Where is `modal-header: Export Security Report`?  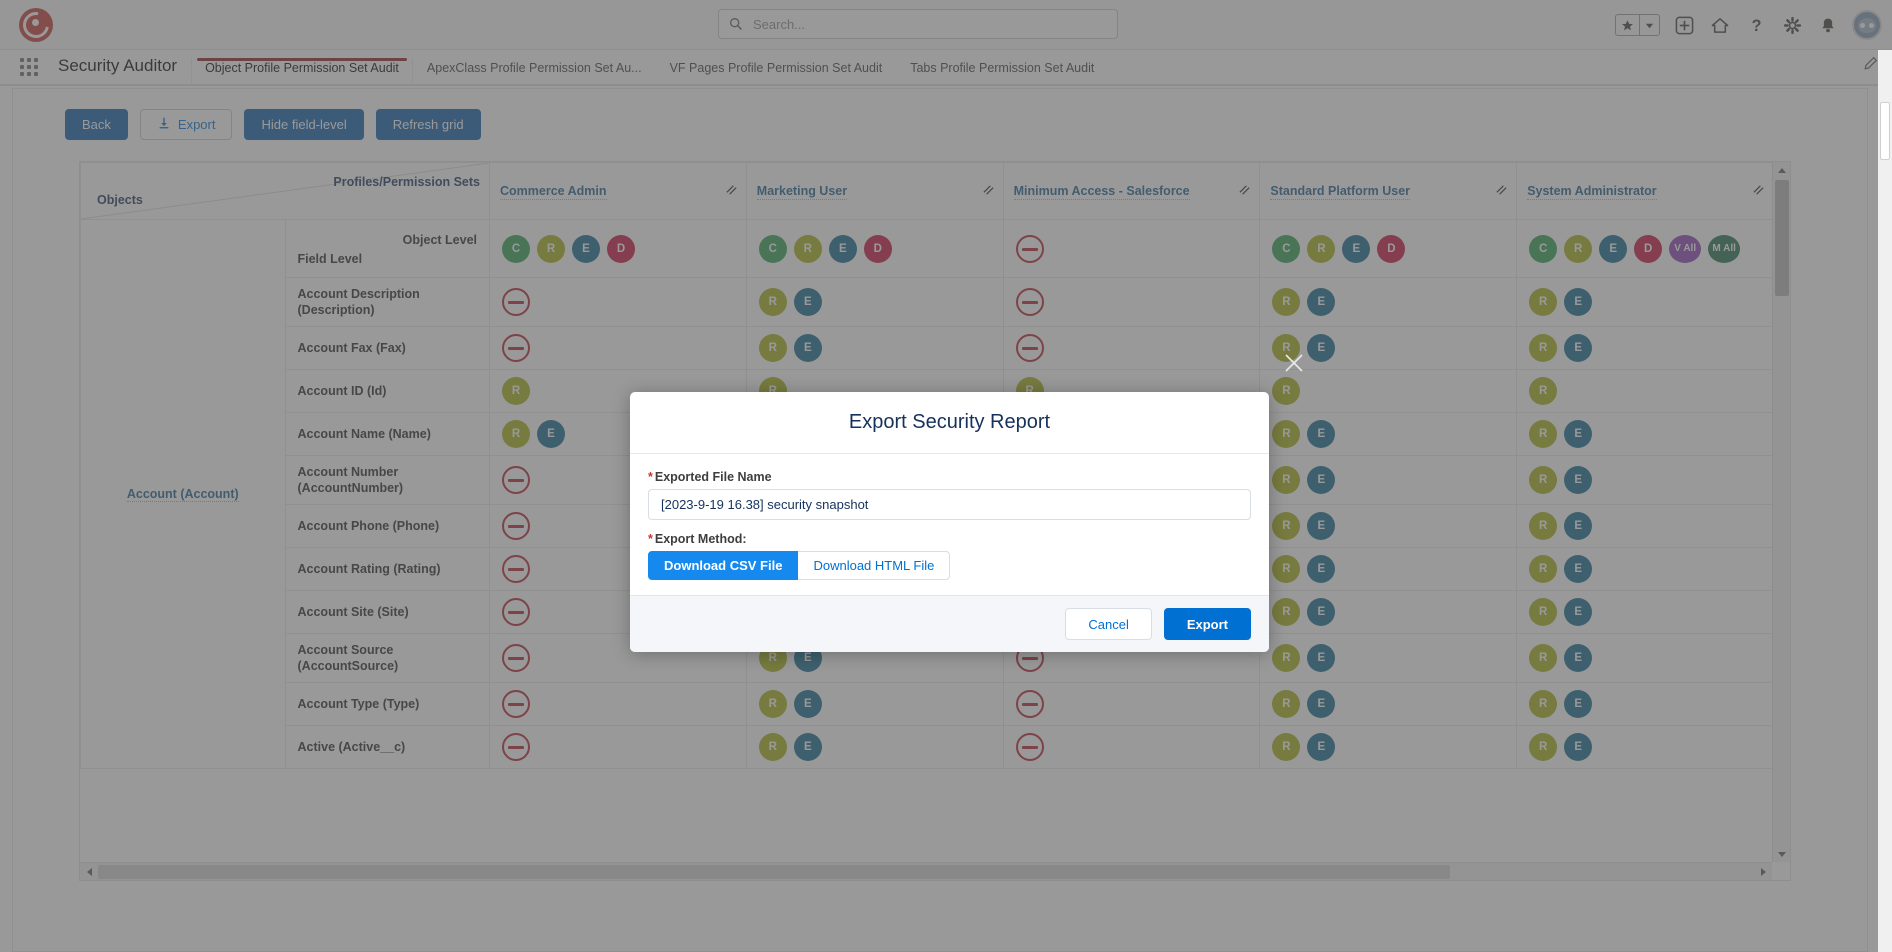 modal-header: Export Security Report is located at coordinates (949, 423).